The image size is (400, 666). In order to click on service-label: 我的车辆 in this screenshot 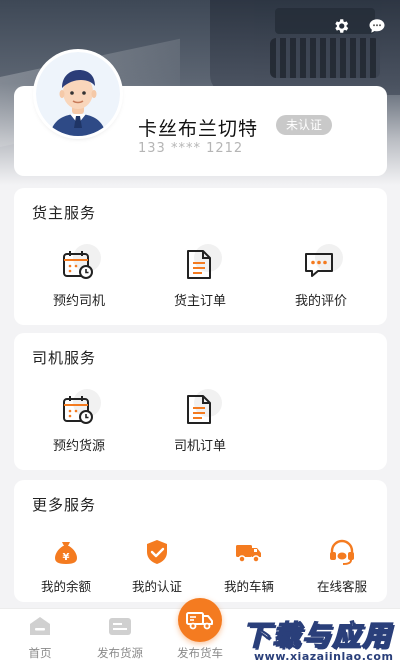, I will do `click(248, 586)`.